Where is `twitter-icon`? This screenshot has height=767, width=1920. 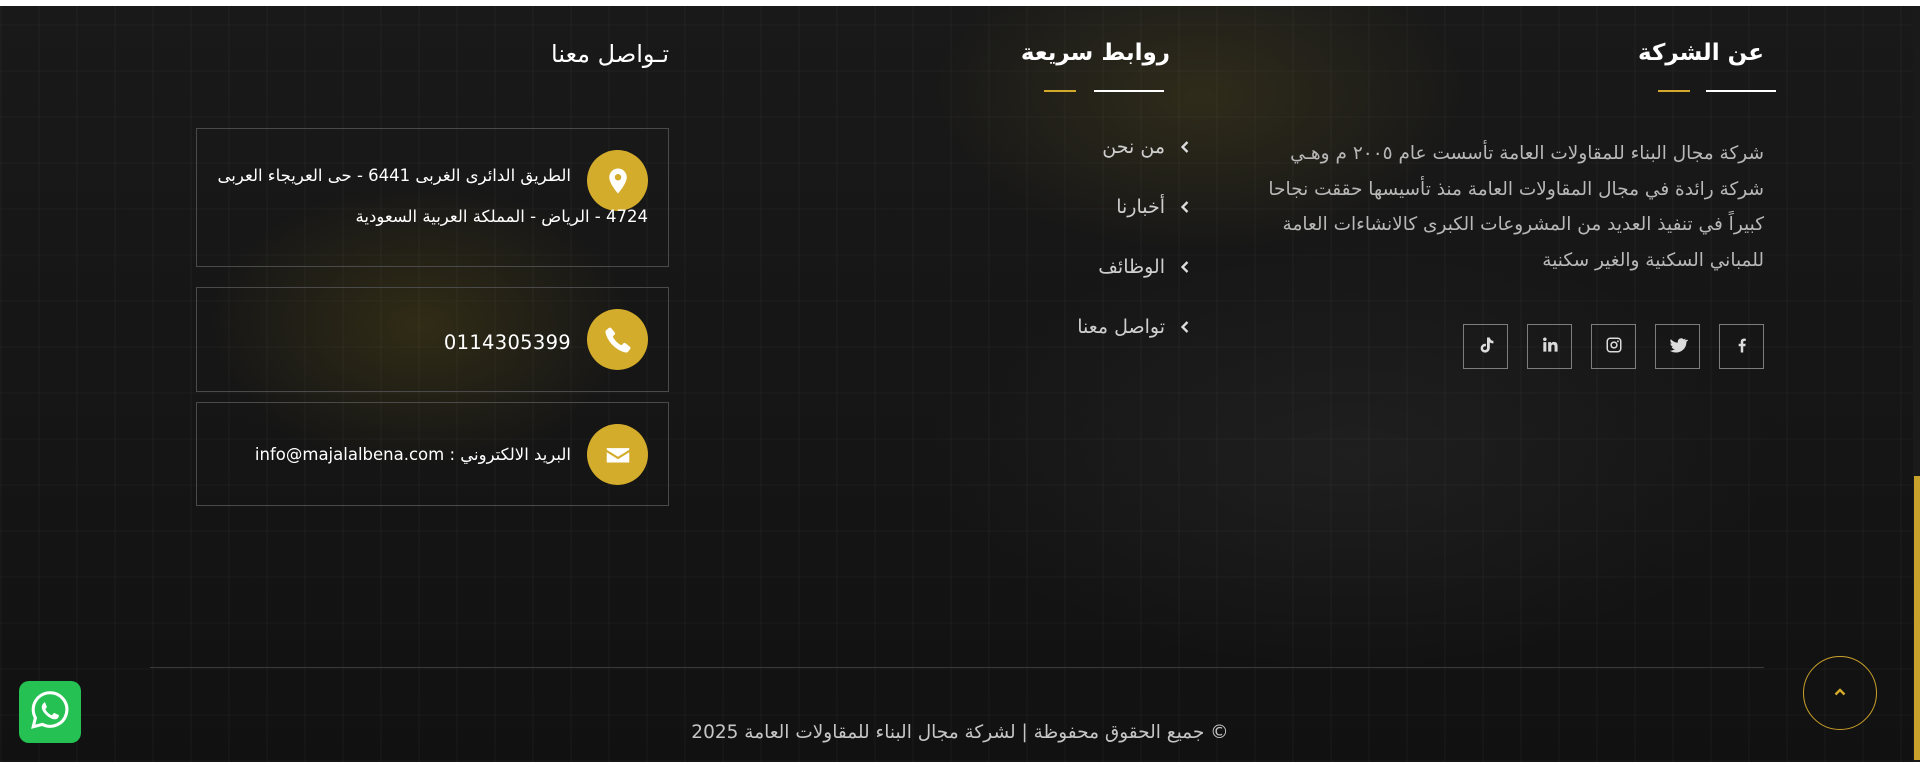
twitter-icon is located at coordinates (1678, 347).